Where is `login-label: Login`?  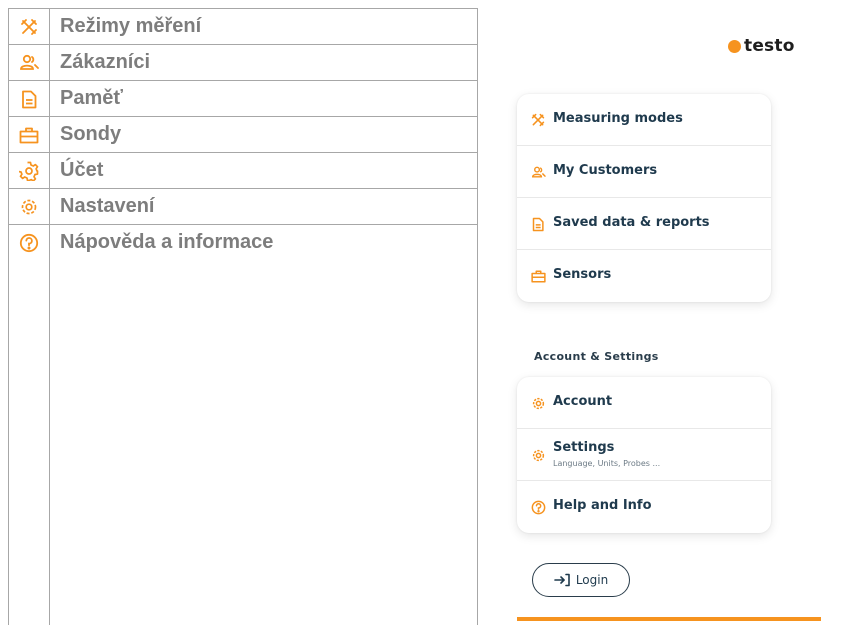
login-label: Login is located at coordinates (592, 580).